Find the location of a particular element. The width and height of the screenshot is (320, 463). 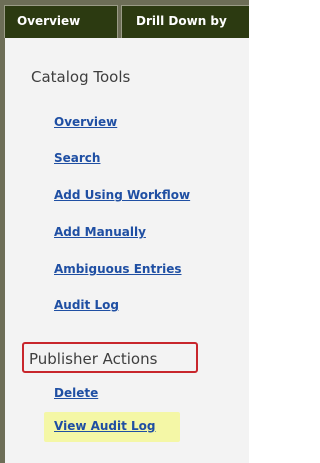

search-link: Search is located at coordinates (77, 158).